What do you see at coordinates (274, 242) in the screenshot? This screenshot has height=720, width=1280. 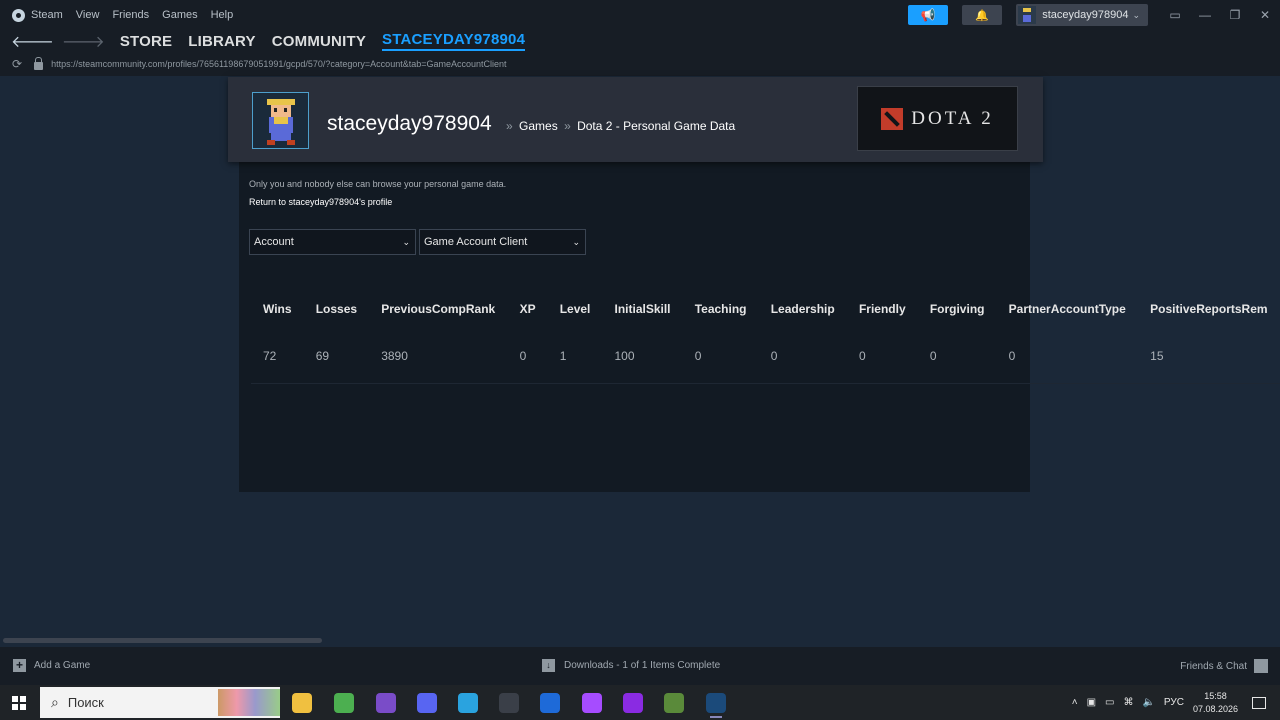 I see `category-select-value: Account` at bounding box center [274, 242].